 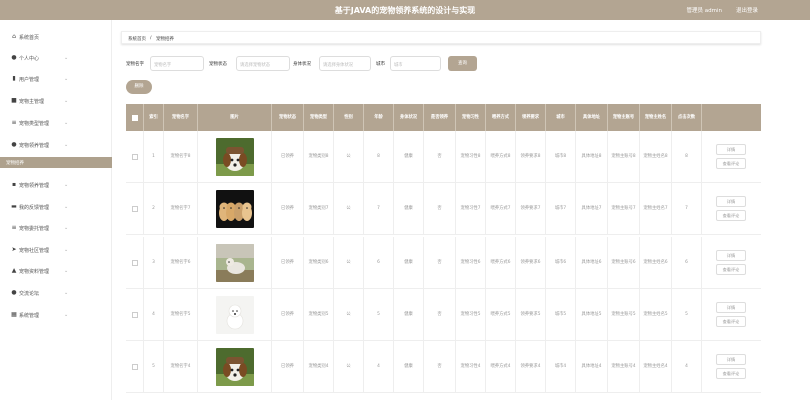 What do you see at coordinates (656, 263) in the screenshot?
I see `table-cell: 宠物主姓名6` at bounding box center [656, 263].